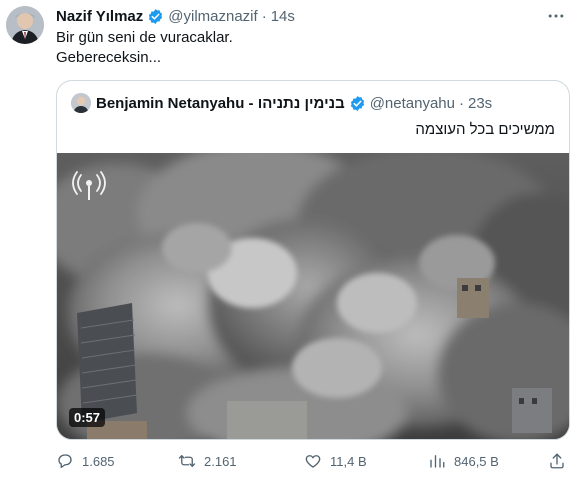 This screenshot has height=484, width=580. Describe the element at coordinates (187, 461) in the screenshot. I see `retweet-icon` at that location.